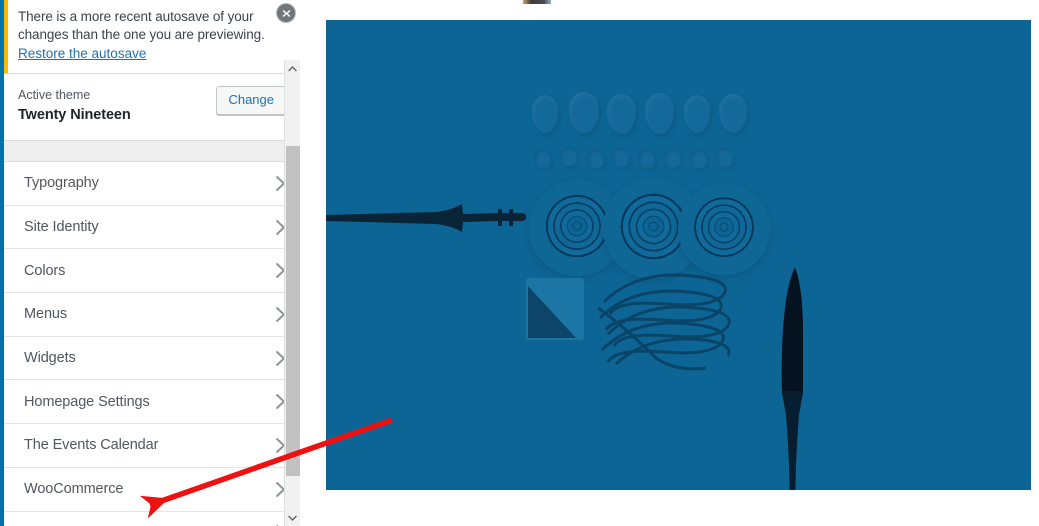  I want to click on close-circle-icon, so click(286, 13).